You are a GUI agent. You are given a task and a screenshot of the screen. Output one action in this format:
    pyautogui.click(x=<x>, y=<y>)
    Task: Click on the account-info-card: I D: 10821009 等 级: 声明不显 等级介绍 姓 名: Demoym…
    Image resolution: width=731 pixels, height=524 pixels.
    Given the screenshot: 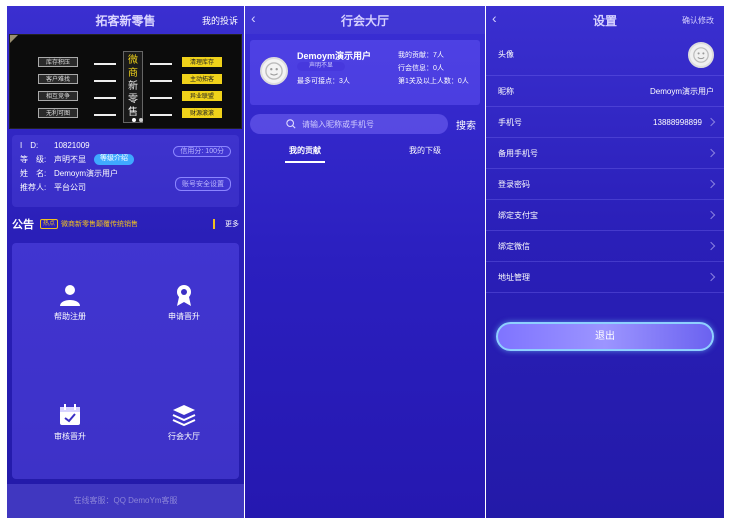 What is the action you would take?
    pyautogui.click(x=125, y=171)
    